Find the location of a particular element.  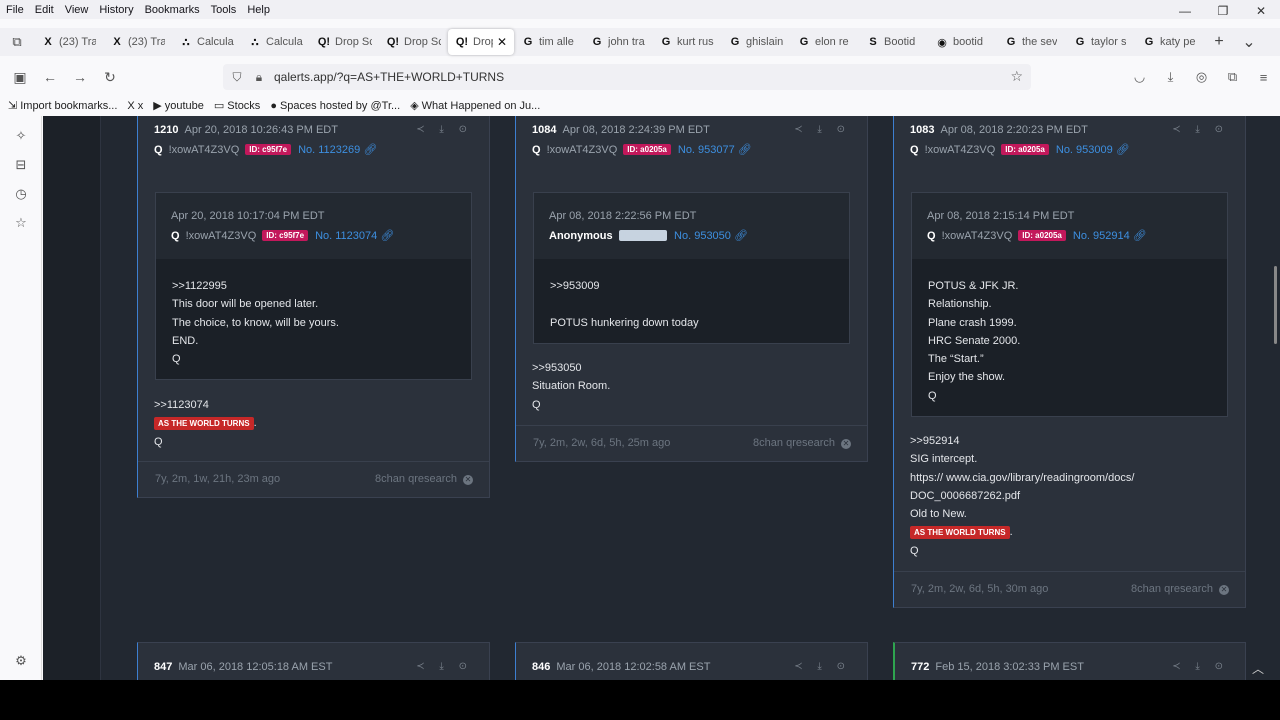

quoted-text-line: POTUS hunkering down today is located at coordinates (624, 322).